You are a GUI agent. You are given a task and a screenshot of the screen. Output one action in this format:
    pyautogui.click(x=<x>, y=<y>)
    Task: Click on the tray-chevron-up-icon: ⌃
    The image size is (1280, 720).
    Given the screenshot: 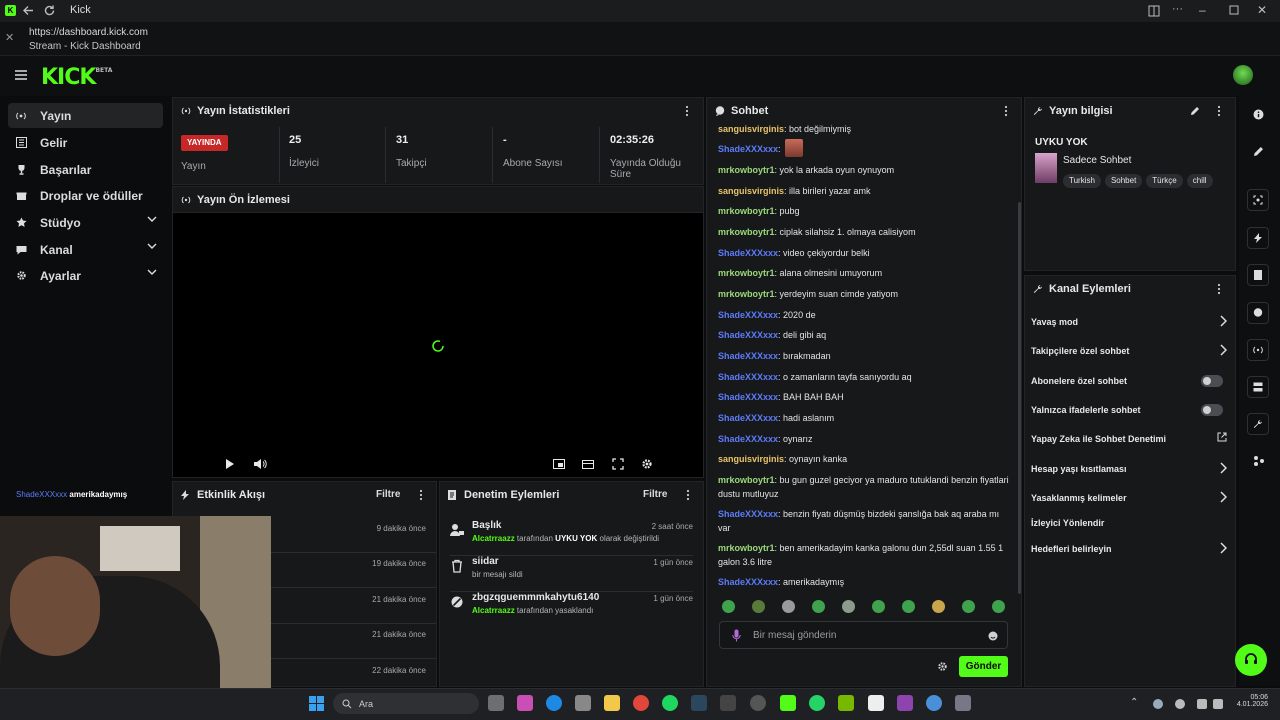 What is the action you would take?
    pyautogui.click(x=1134, y=702)
    